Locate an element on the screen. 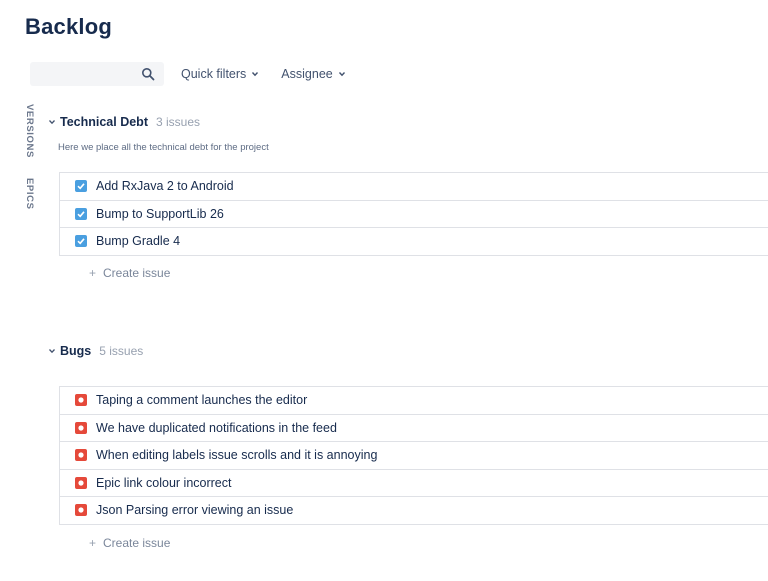 This screenshot has height=581, width=768. page-title: Backlog is located at coordinates (68, 26).